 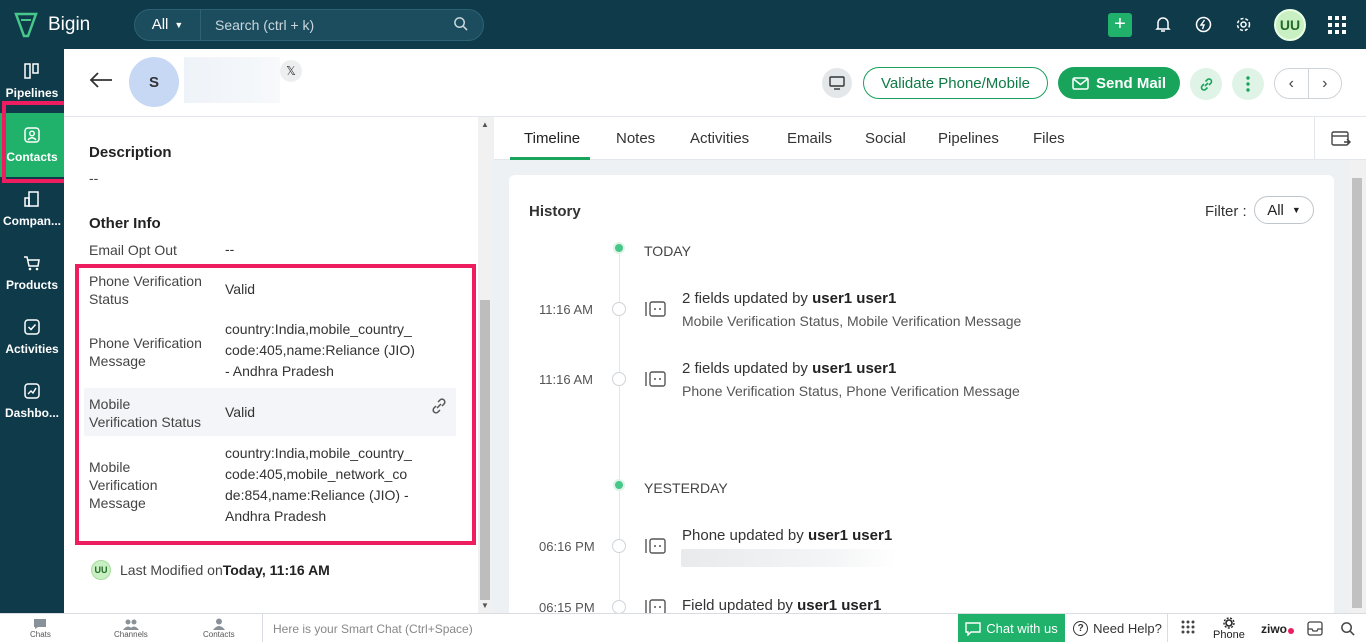 I want to click on need-help-button: ? Need Help?, so click(x=1118, y=628).